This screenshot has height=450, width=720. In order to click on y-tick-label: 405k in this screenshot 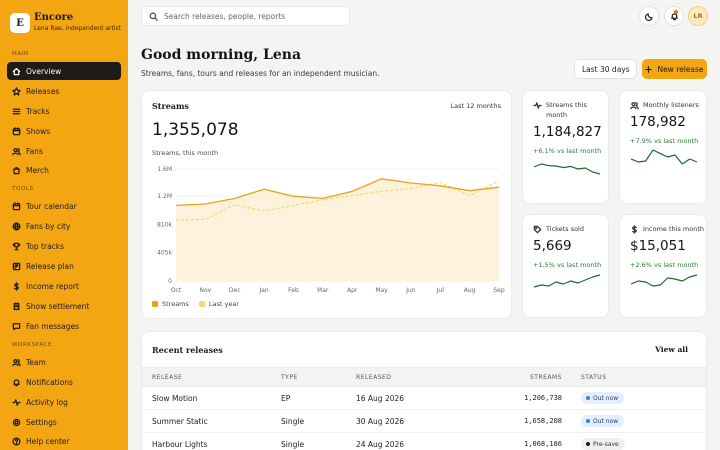, I will do `click(164, 253)`.